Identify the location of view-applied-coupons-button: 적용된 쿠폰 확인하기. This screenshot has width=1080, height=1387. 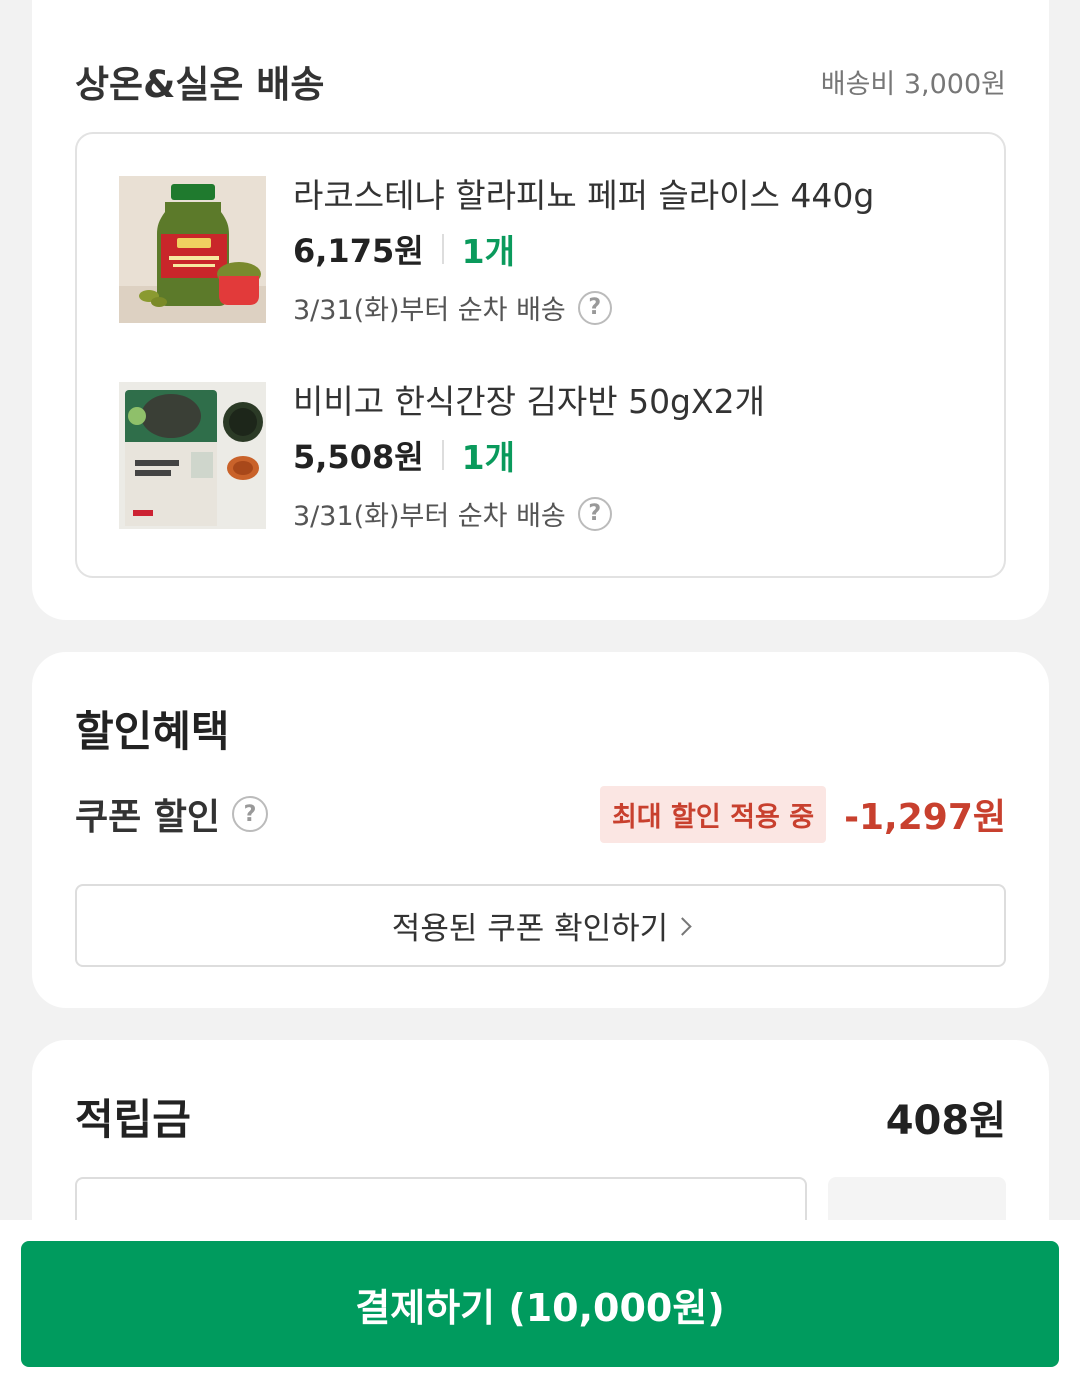
(540, 925).